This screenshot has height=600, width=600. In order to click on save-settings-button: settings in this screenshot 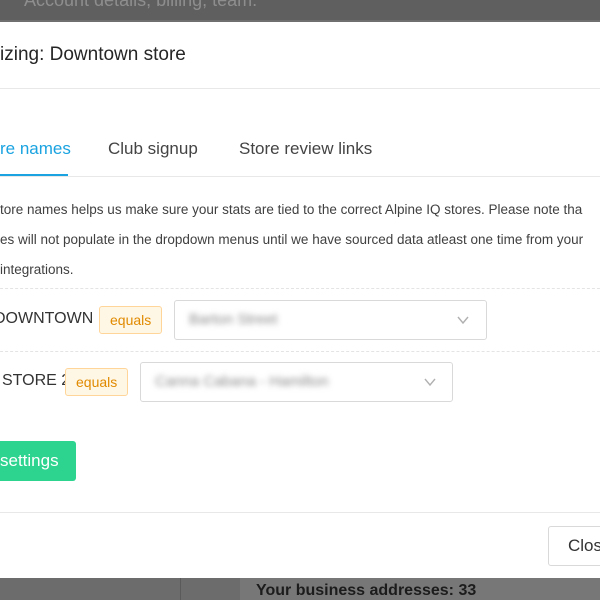, I will do `click(38, 461)`.